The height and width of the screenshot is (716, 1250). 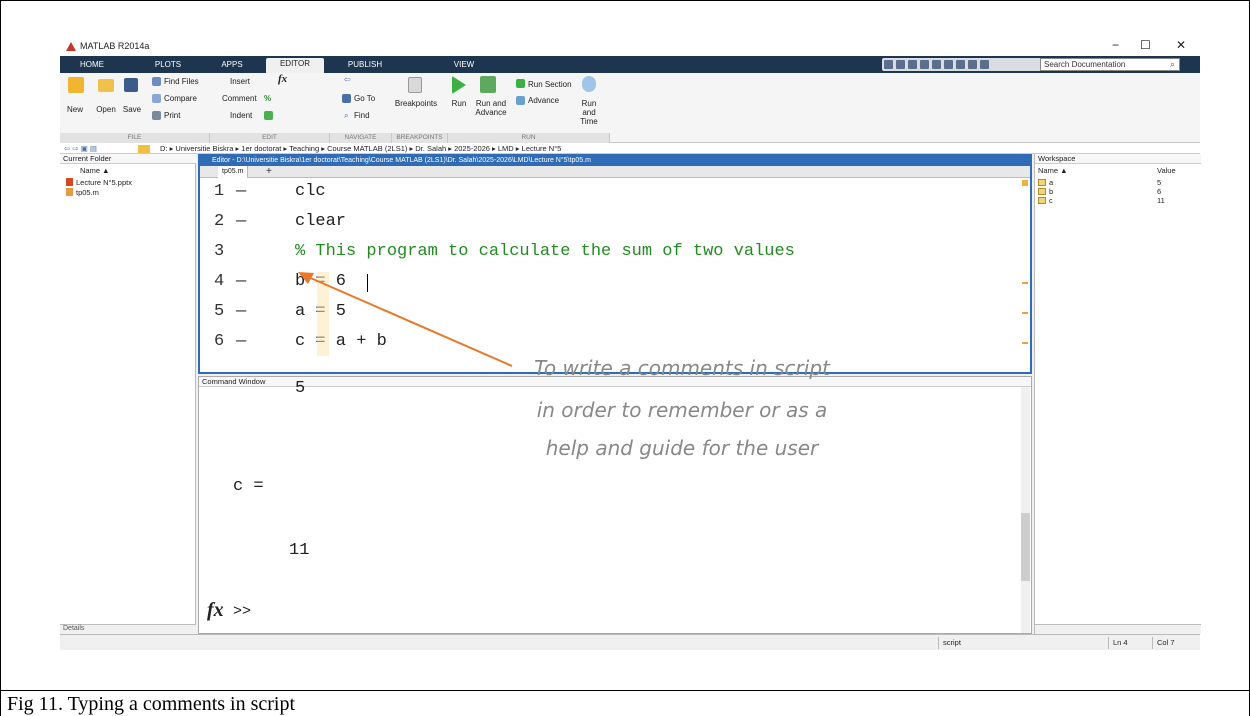 What do you see at coordinates (625, 703) in the screenshot?
I see `caption-box: Fig 11. Typing a comments in script` at bounding box center [625, 703].